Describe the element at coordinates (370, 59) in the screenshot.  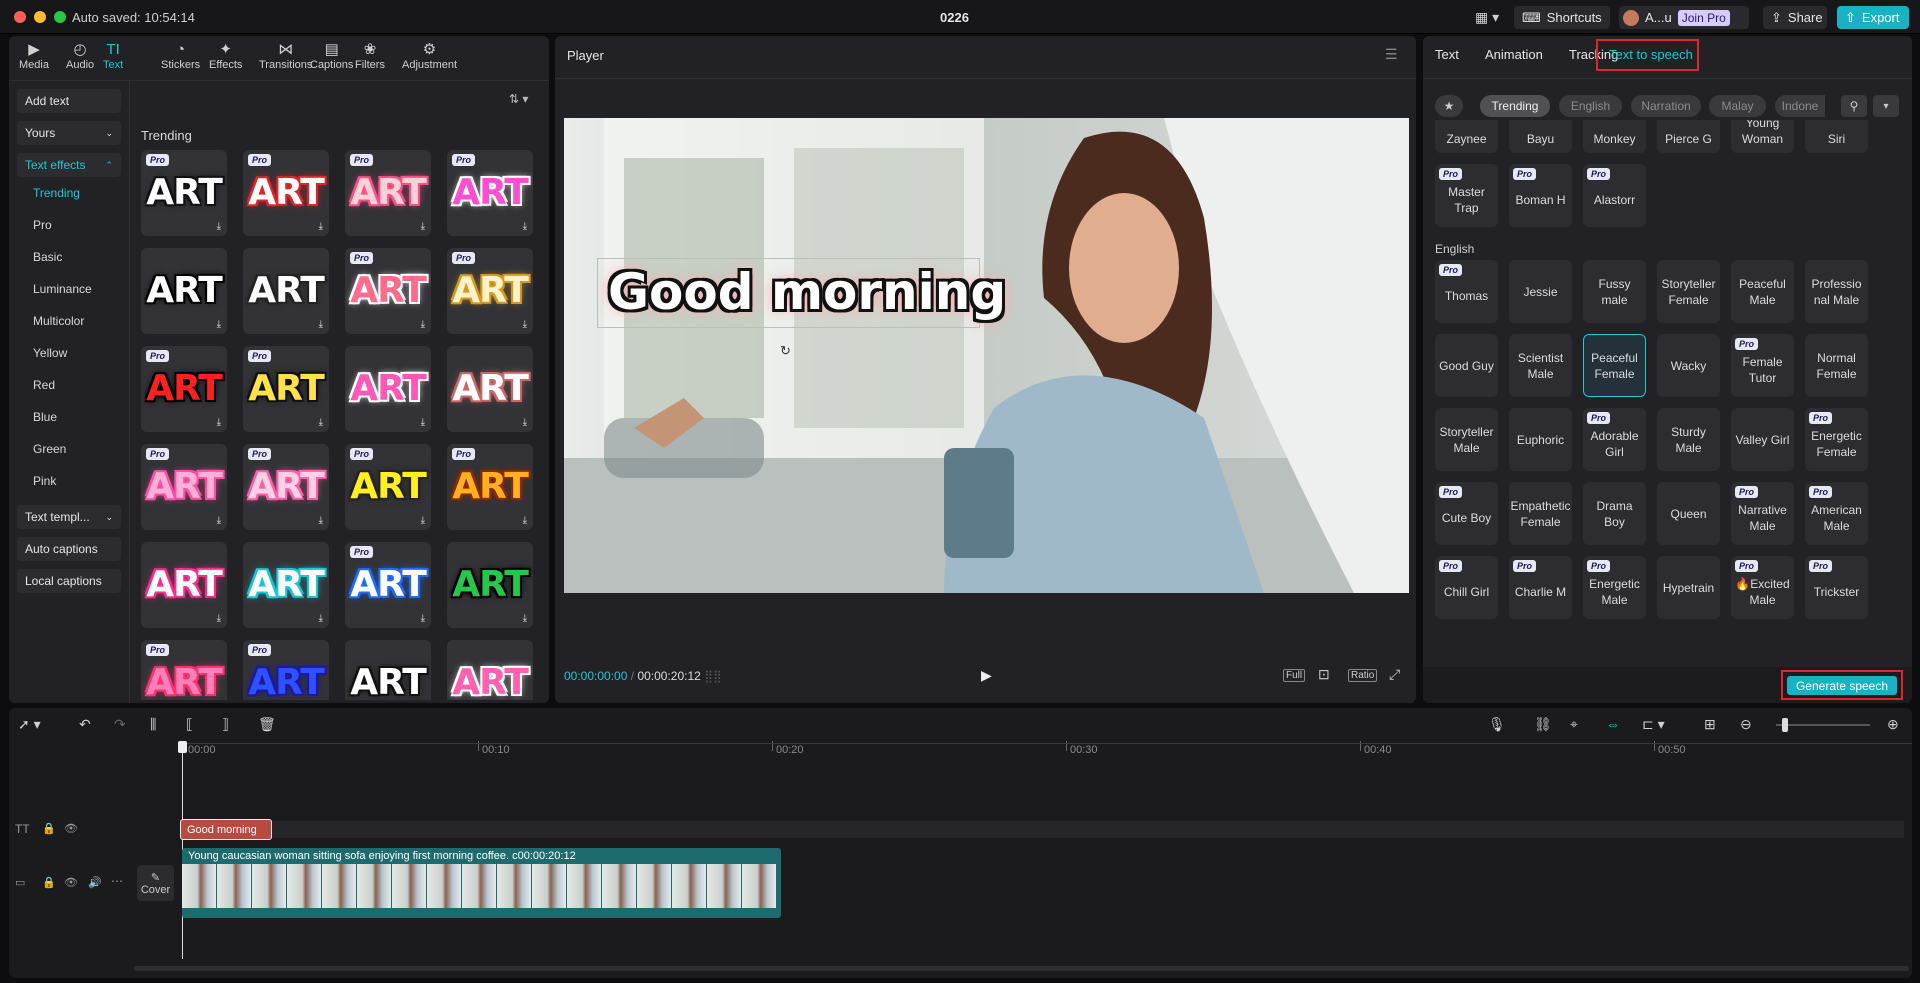
I see `tool-filters: ❀ Filters` at that location.